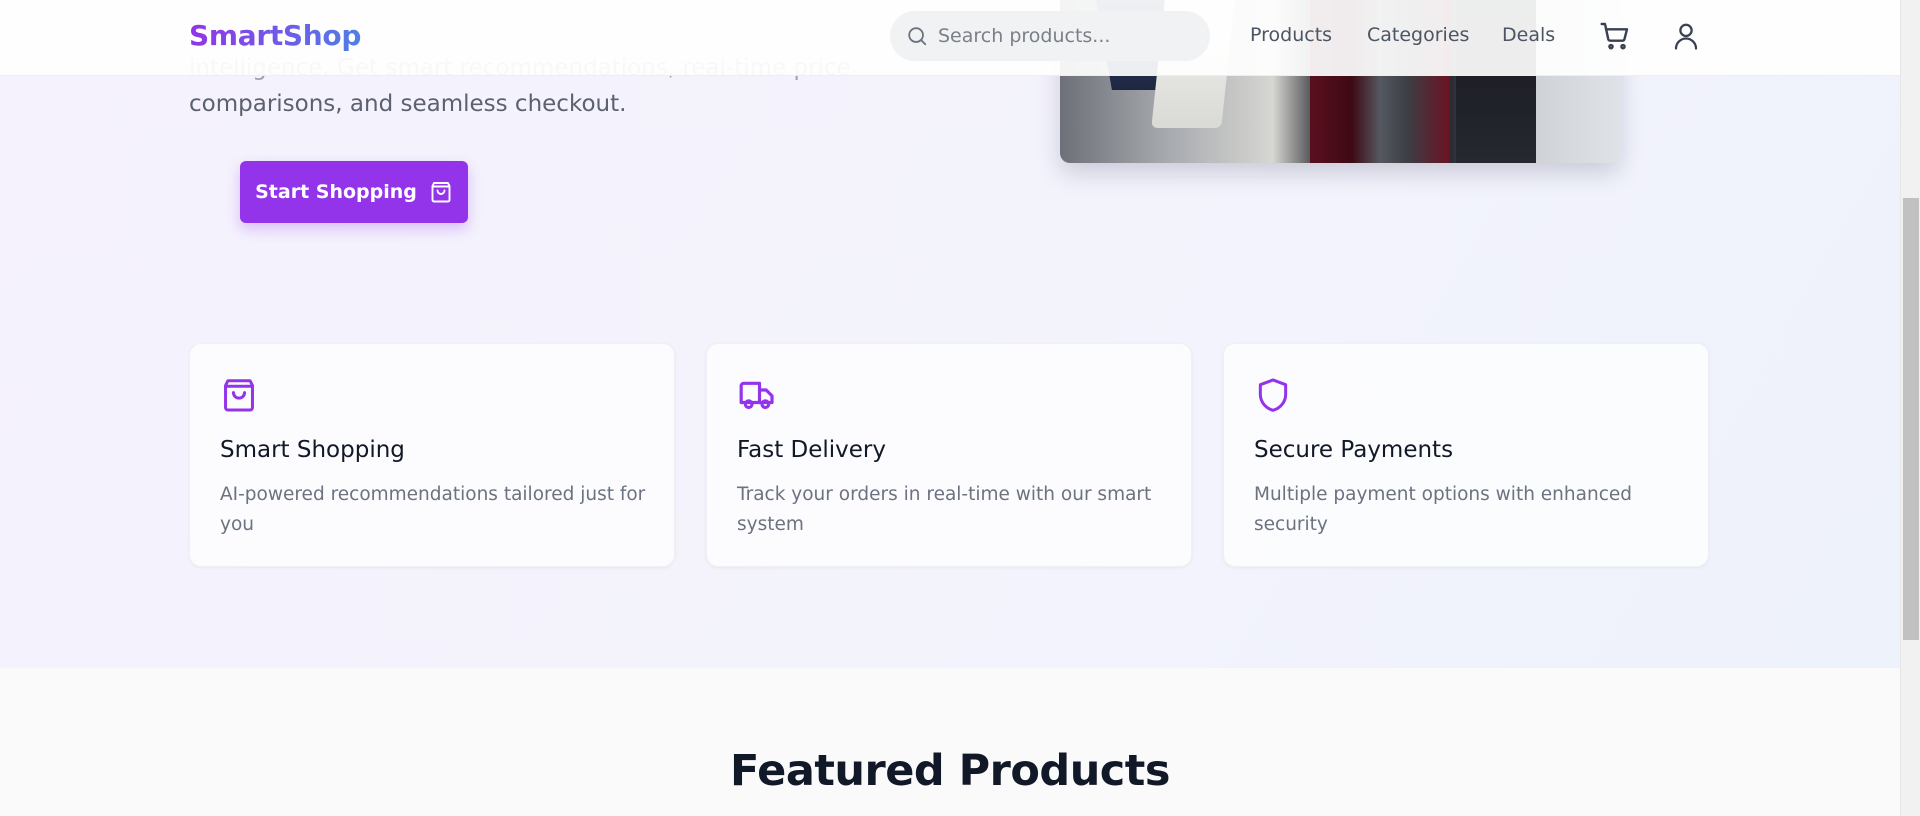 This screenshot has width=1920, height=816. What do you see at coordinates (1911, 419) in the screenshot?
I see `scrollbar-thumb` at bounding box center [1911, 419].